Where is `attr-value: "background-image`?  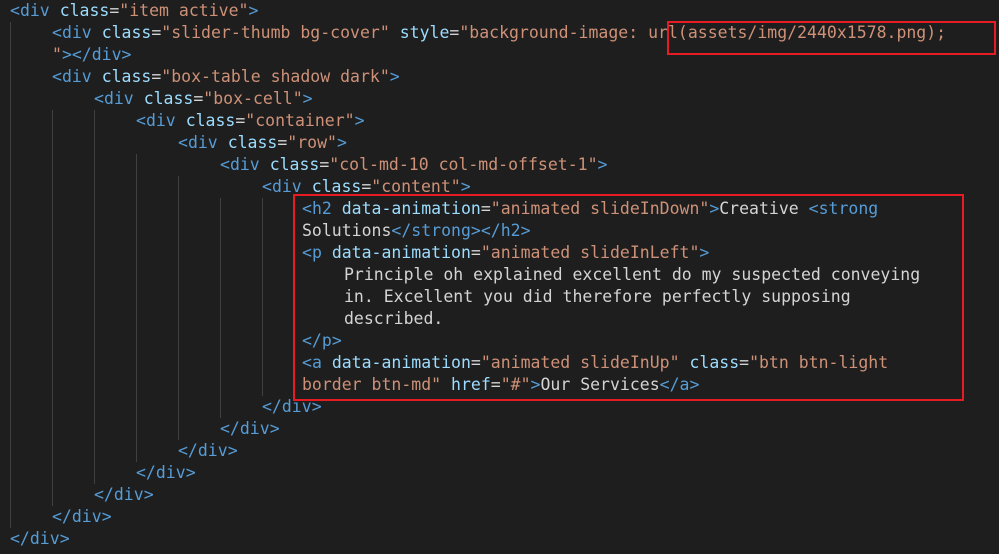 attr-value: "background-image is located at coordinates (544, 32).